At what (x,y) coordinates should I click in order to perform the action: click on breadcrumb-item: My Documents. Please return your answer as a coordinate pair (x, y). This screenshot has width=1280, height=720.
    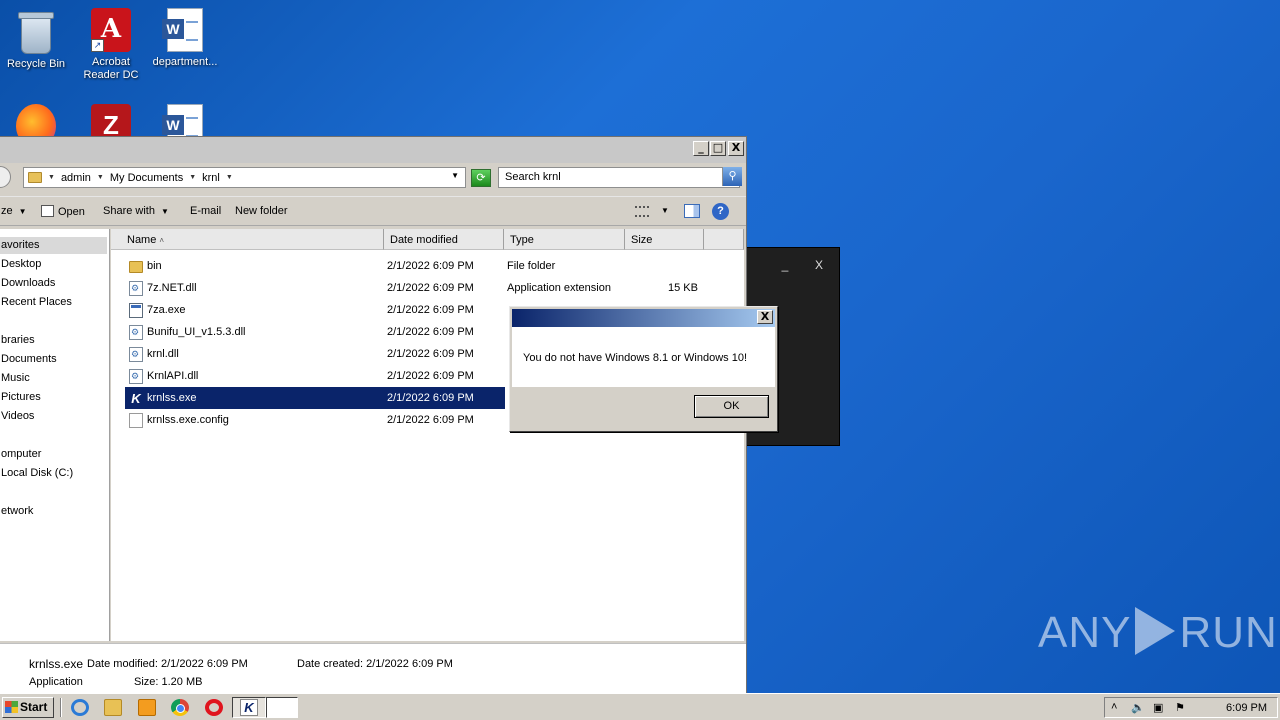
    Looking at the image, I should click on (146, 178).